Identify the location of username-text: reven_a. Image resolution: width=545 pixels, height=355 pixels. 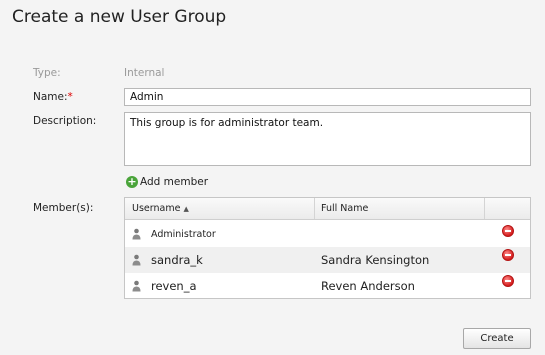
(174, 286).